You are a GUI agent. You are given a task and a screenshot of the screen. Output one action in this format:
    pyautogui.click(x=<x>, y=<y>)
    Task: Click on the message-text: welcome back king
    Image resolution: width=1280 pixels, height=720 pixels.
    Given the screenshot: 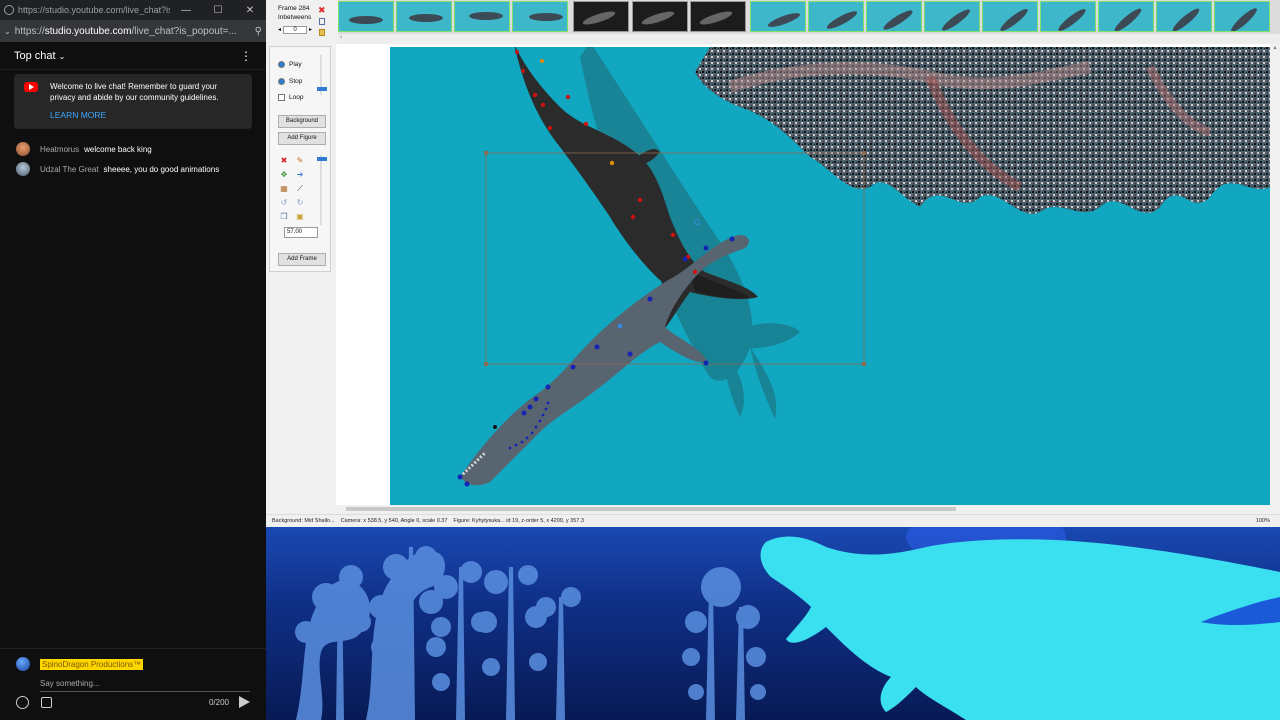 What is the action you would take?
    pyautogui.click(x=118, y=149)
    